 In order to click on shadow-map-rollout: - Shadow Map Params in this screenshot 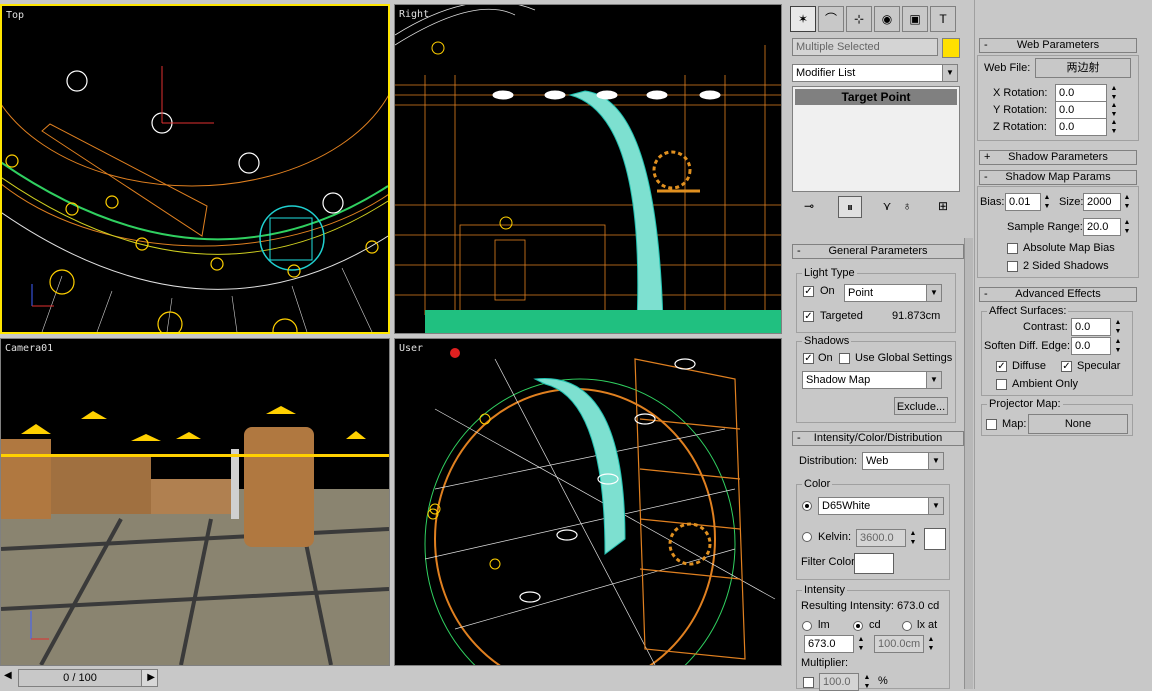, I will do `click(1058, 177)`.